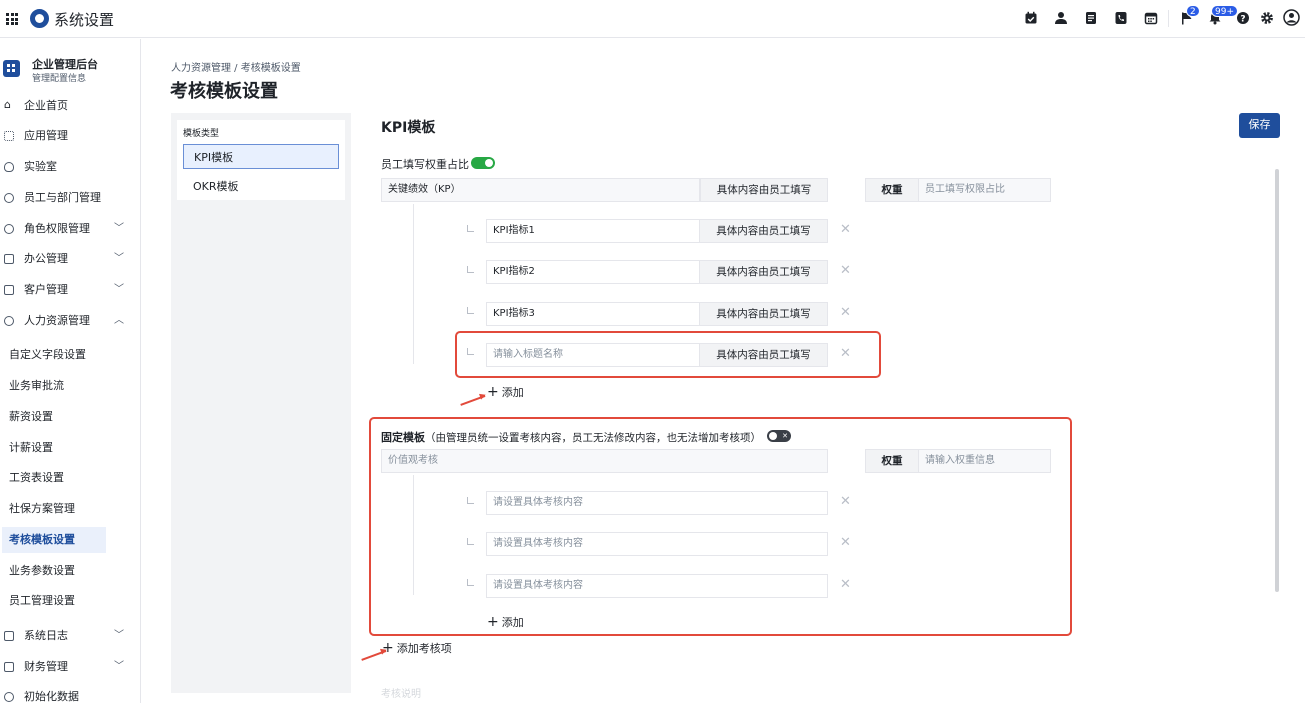 Image resolution: width=1305 pixels, height=703 pixels. Describe the element at coordinates (9, 229) in the screenshot. I see `user-outline-icon` at that location.